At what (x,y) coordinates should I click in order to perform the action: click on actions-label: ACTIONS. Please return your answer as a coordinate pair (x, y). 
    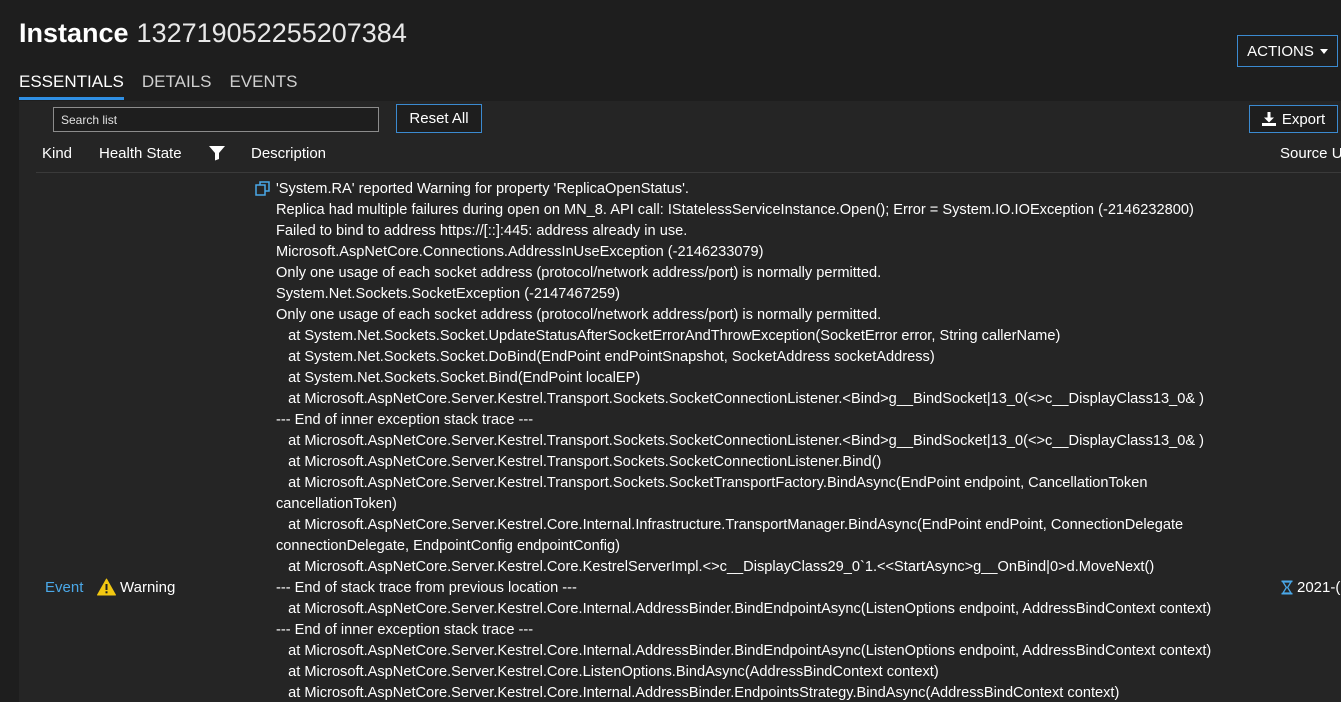
    Looking at the image, I should click on (1280, 51).